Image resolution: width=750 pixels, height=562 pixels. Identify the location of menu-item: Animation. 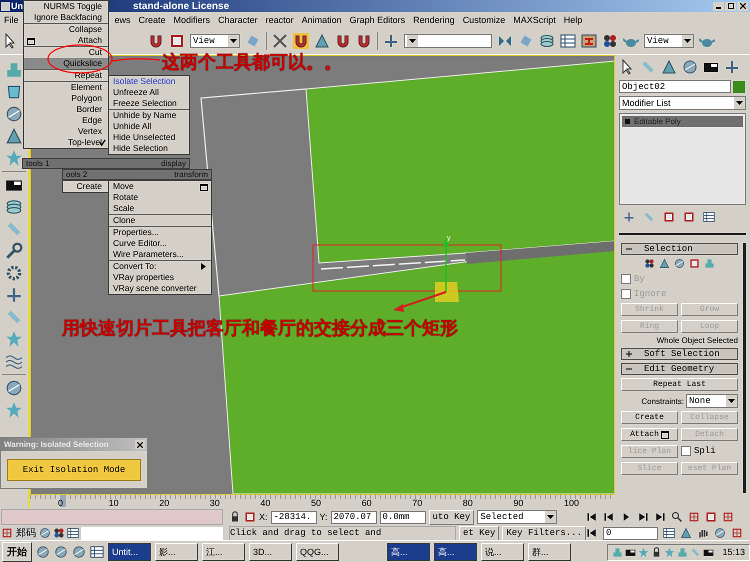
(322, 20).